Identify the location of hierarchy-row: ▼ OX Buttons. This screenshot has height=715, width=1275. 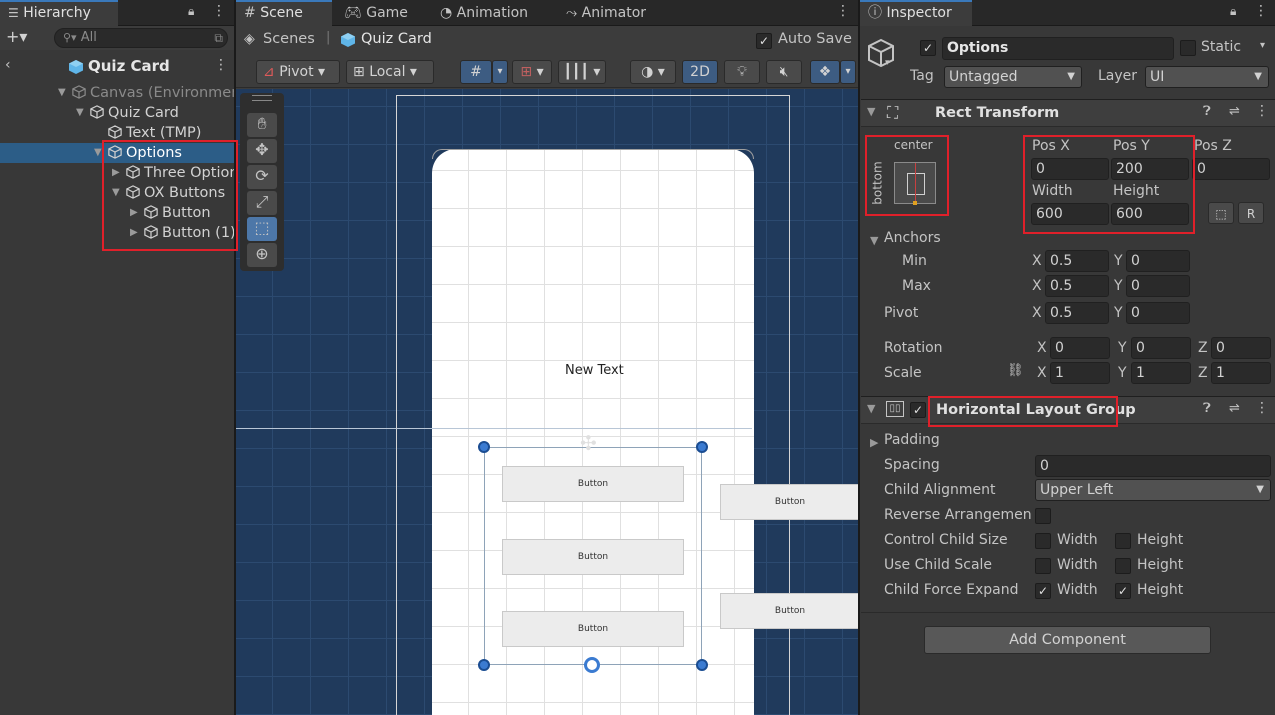
(117, 193).